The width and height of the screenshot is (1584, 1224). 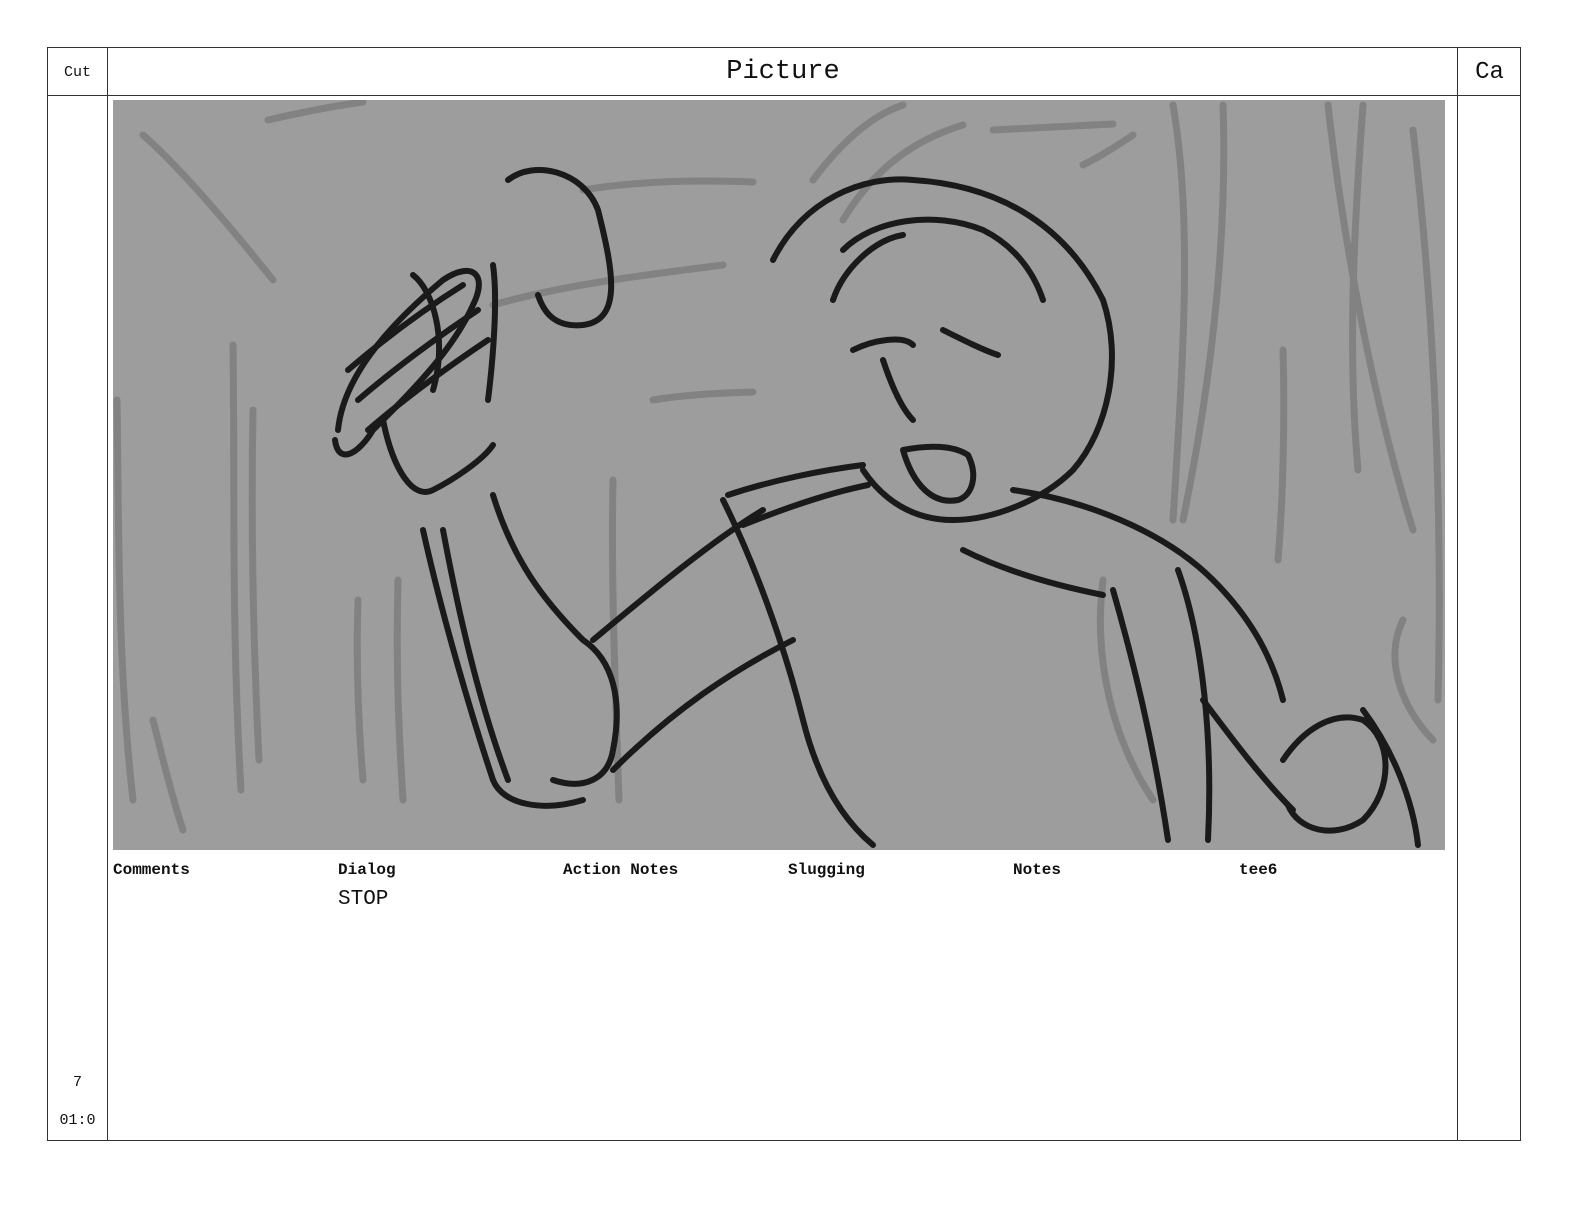 I want to click on dialog-value: STOP, so click(x=363, y=899).